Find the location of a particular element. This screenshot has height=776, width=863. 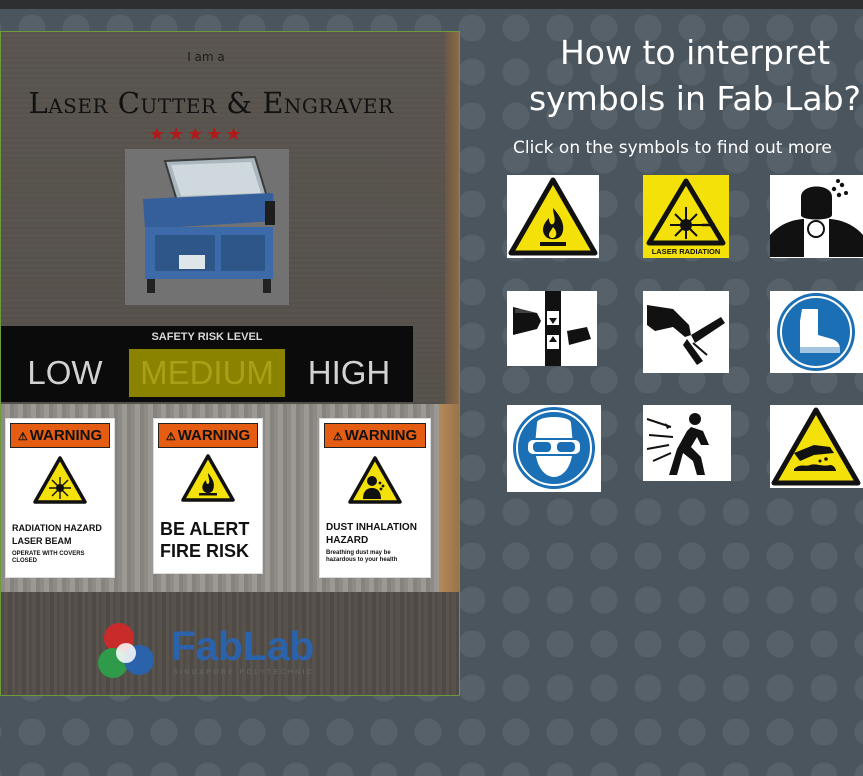

sign-line1: RADIATION HAZARD is located at coordinates (57, 528).